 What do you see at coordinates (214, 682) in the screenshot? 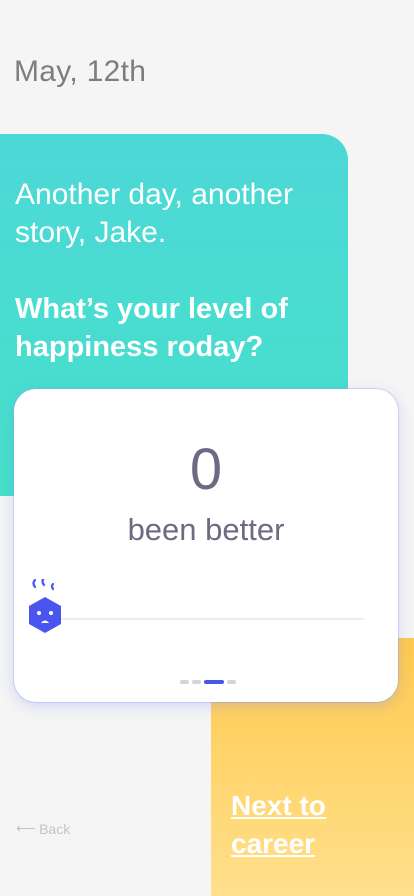
I see `pager-dot-active` at bounding box center [214, 682].